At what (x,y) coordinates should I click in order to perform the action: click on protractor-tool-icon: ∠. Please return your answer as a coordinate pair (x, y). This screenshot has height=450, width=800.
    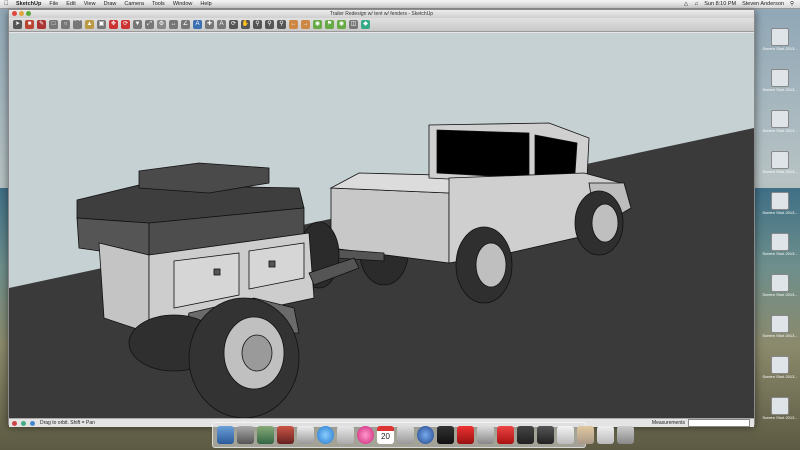
    Looking at the image, I should click on (185, 24).